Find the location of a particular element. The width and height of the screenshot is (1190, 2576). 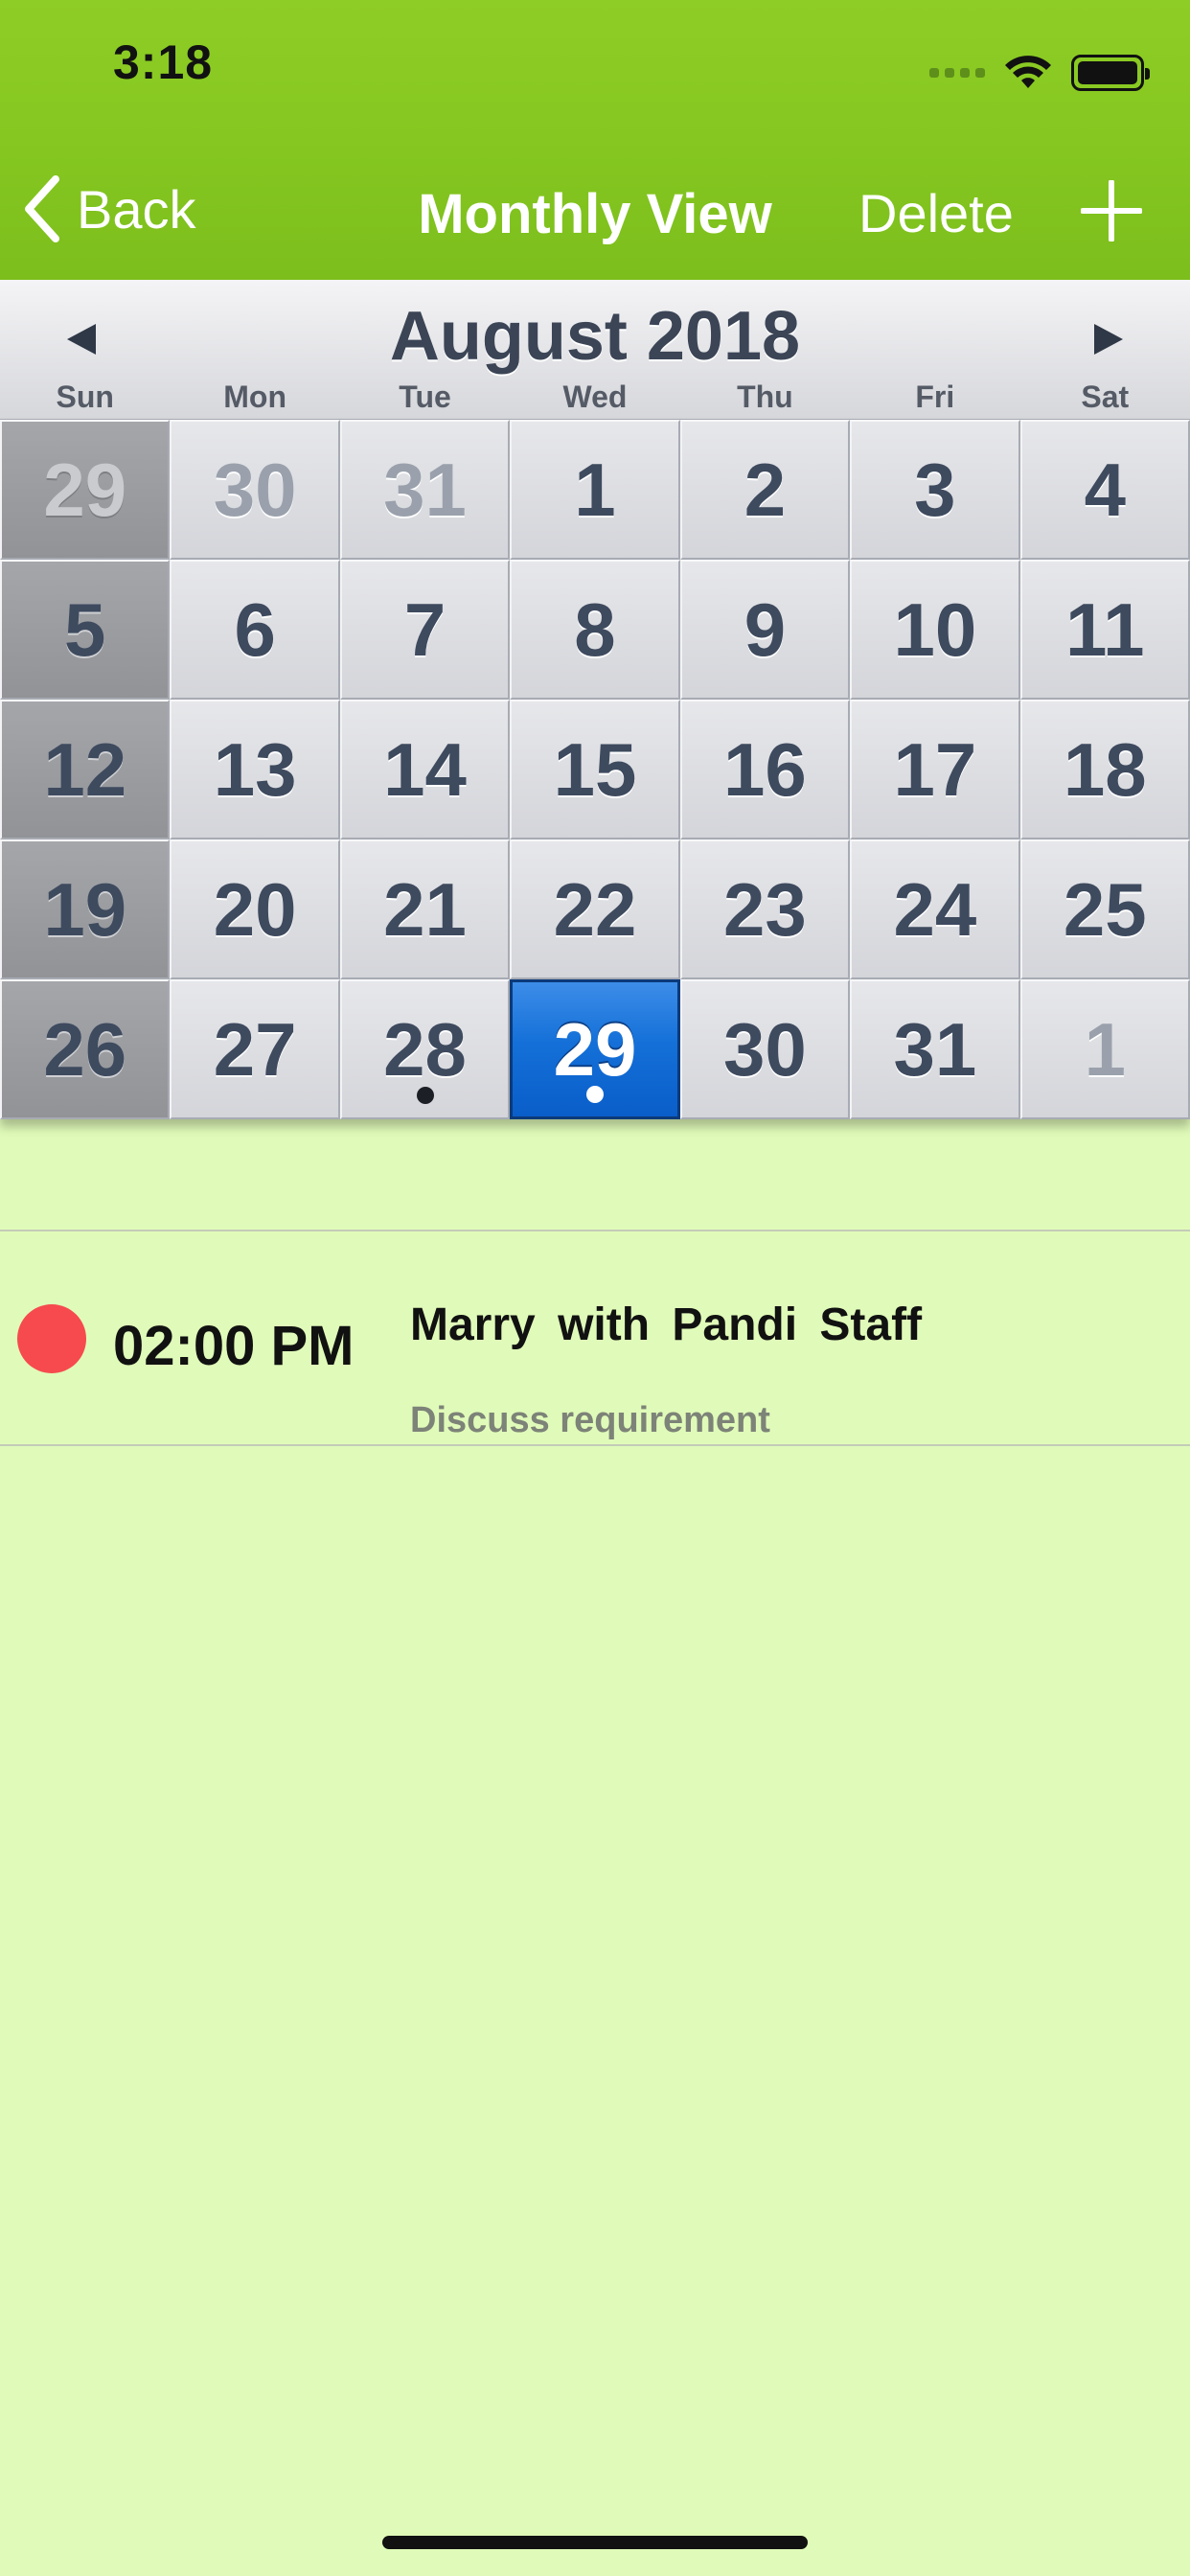

weekday-row: Sun Mon Tue Wed Thu Fri Sat is located at coordinates (595, 397).